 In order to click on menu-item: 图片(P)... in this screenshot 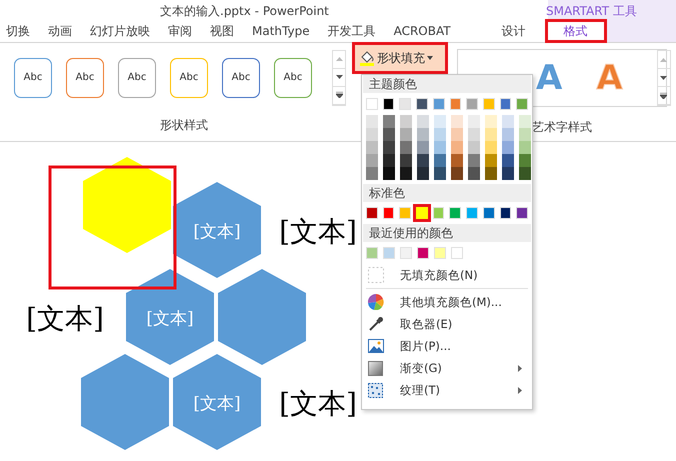, I will do `click(447, 346)`.